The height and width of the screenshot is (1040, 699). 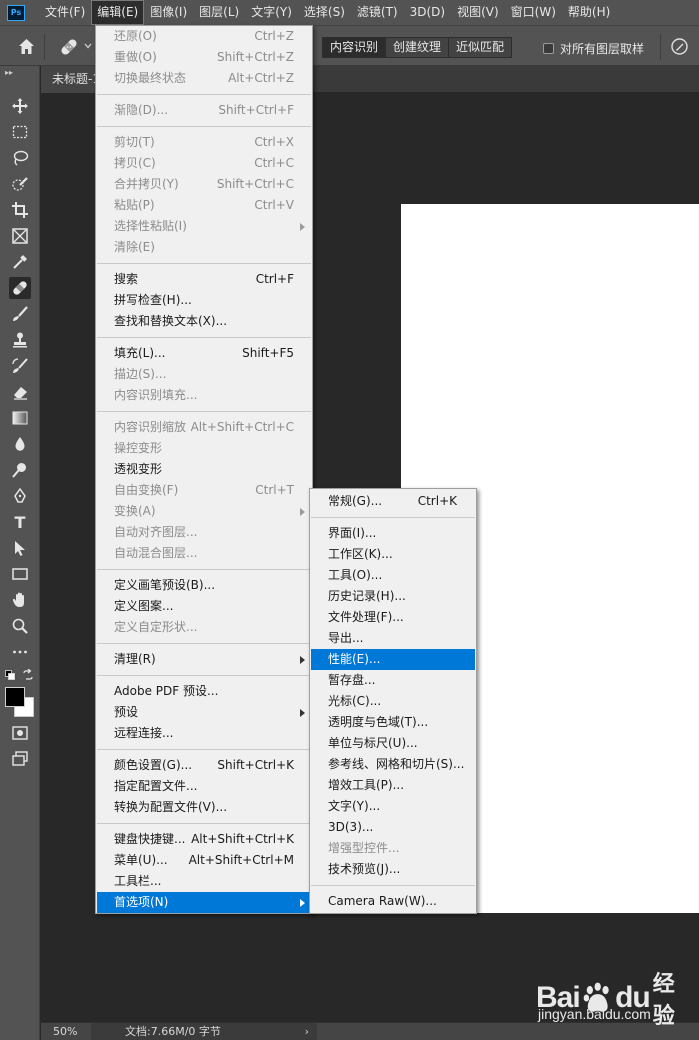 What do you see at coordinates (20, 733) in the screenshot?
I see `quick-mask-icon` at bounding box center [20, 733].